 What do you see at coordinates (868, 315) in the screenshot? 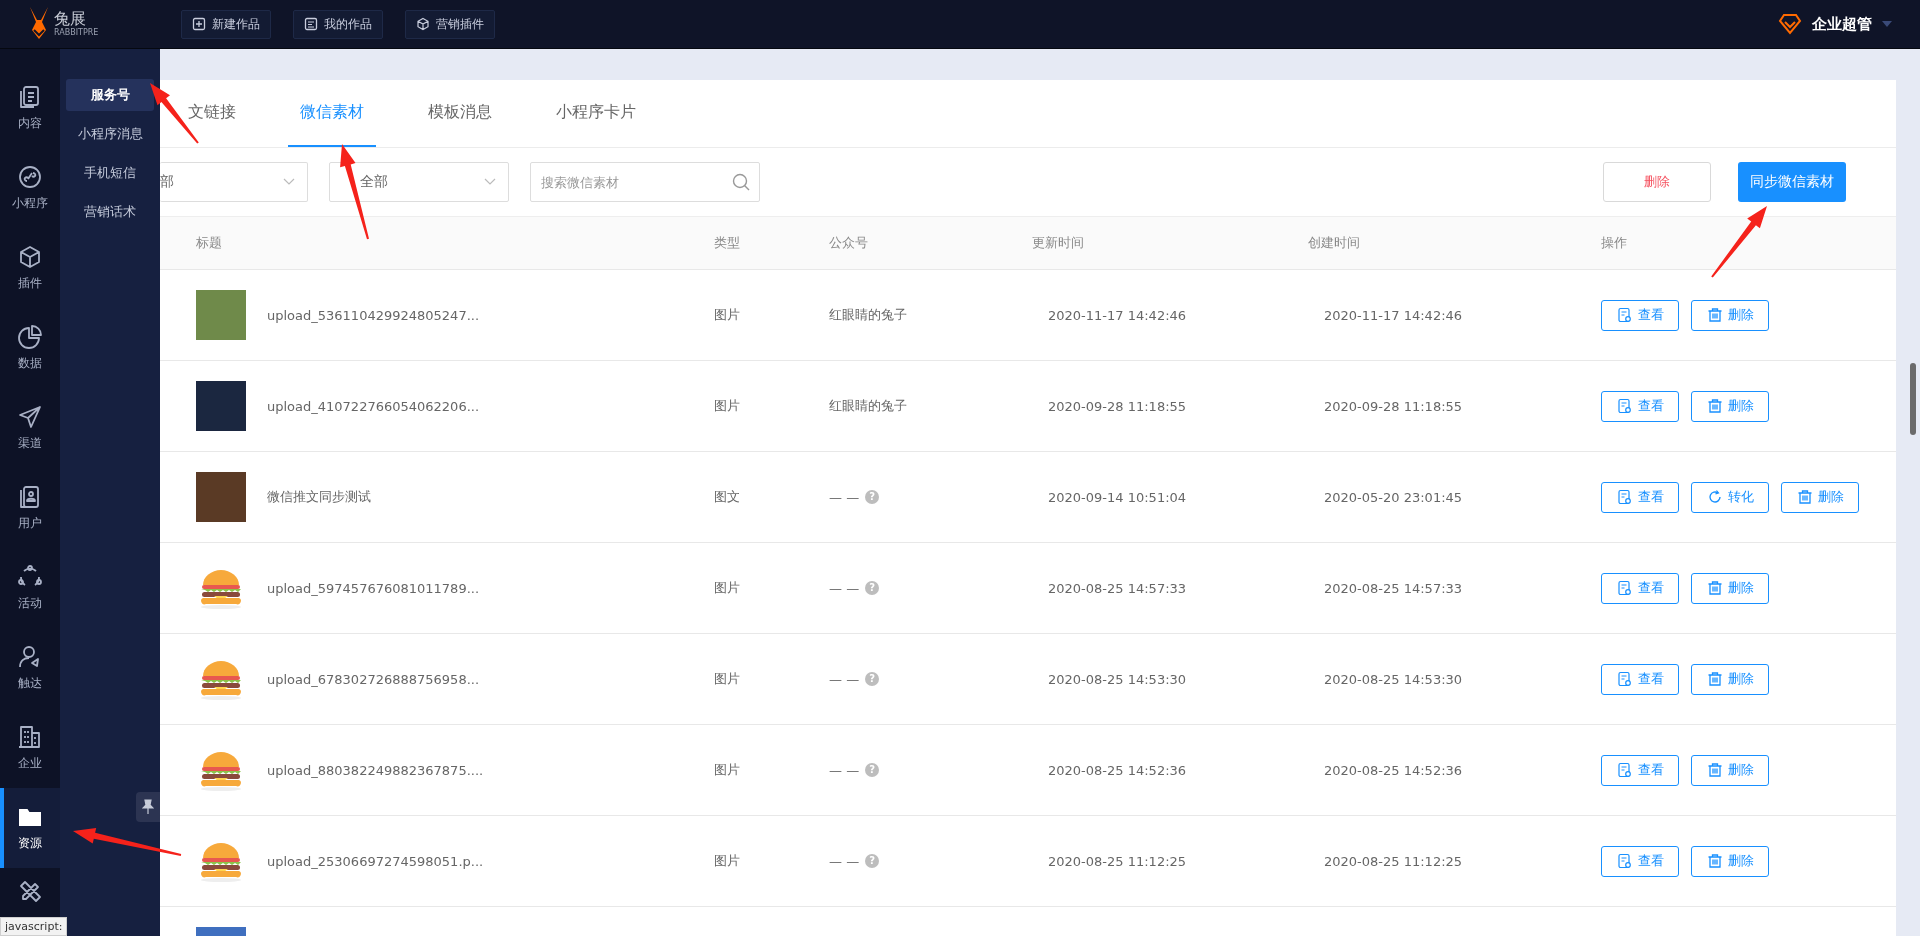
I see `table-cell: 红眼睛的兔子` at bounding box center [868, 315].